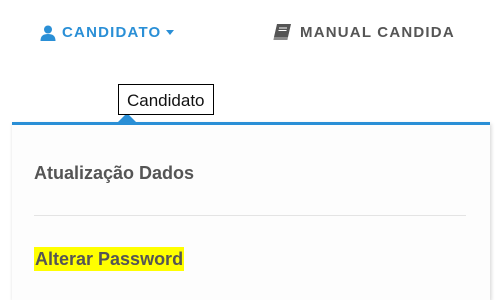  Describe the element at coordinates (377, 32) in the screenshot. I see `nav-manual-label: MANUAL CANDIDA` at that location.